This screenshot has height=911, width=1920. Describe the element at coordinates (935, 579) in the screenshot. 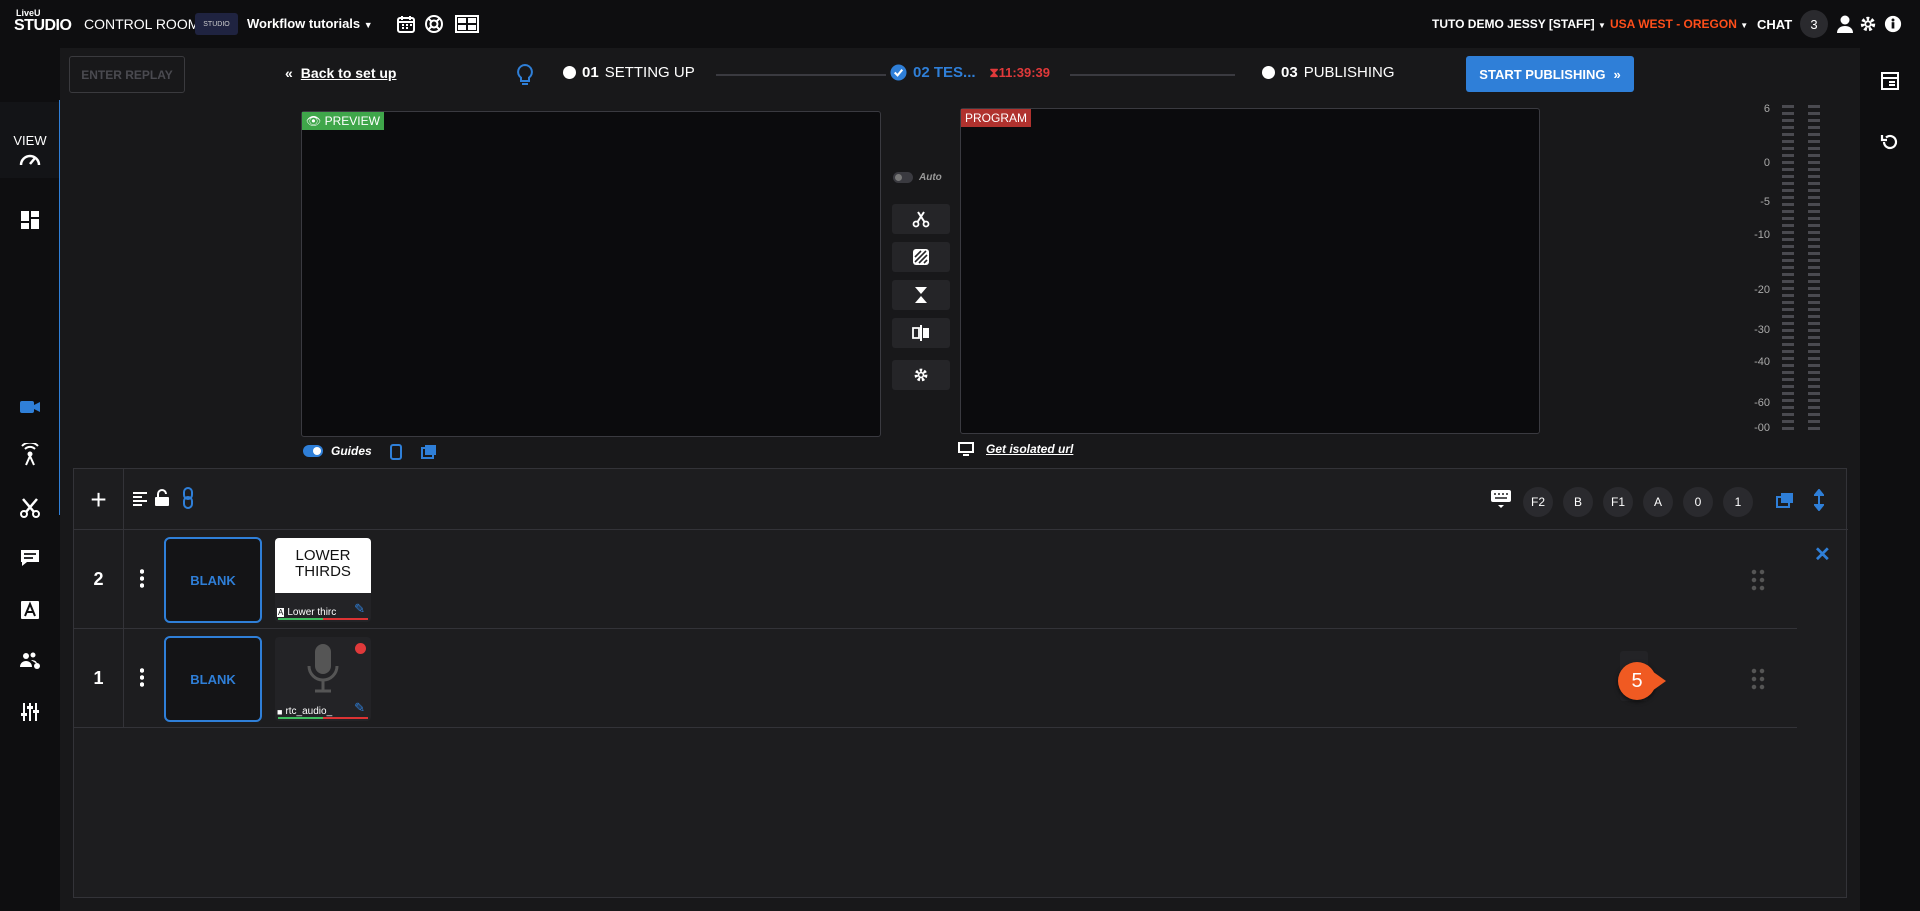

I see `rundown-row: 2 BLANK LOWER THIRDS A Lower thirc ✎` at that location.